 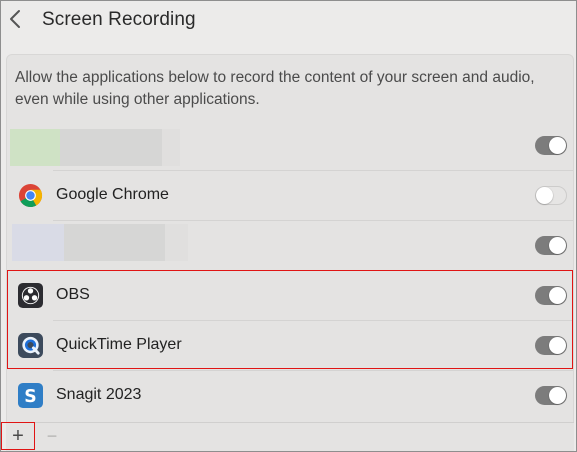 I want to click on app-name: OBS, so click(x=73, y=294).